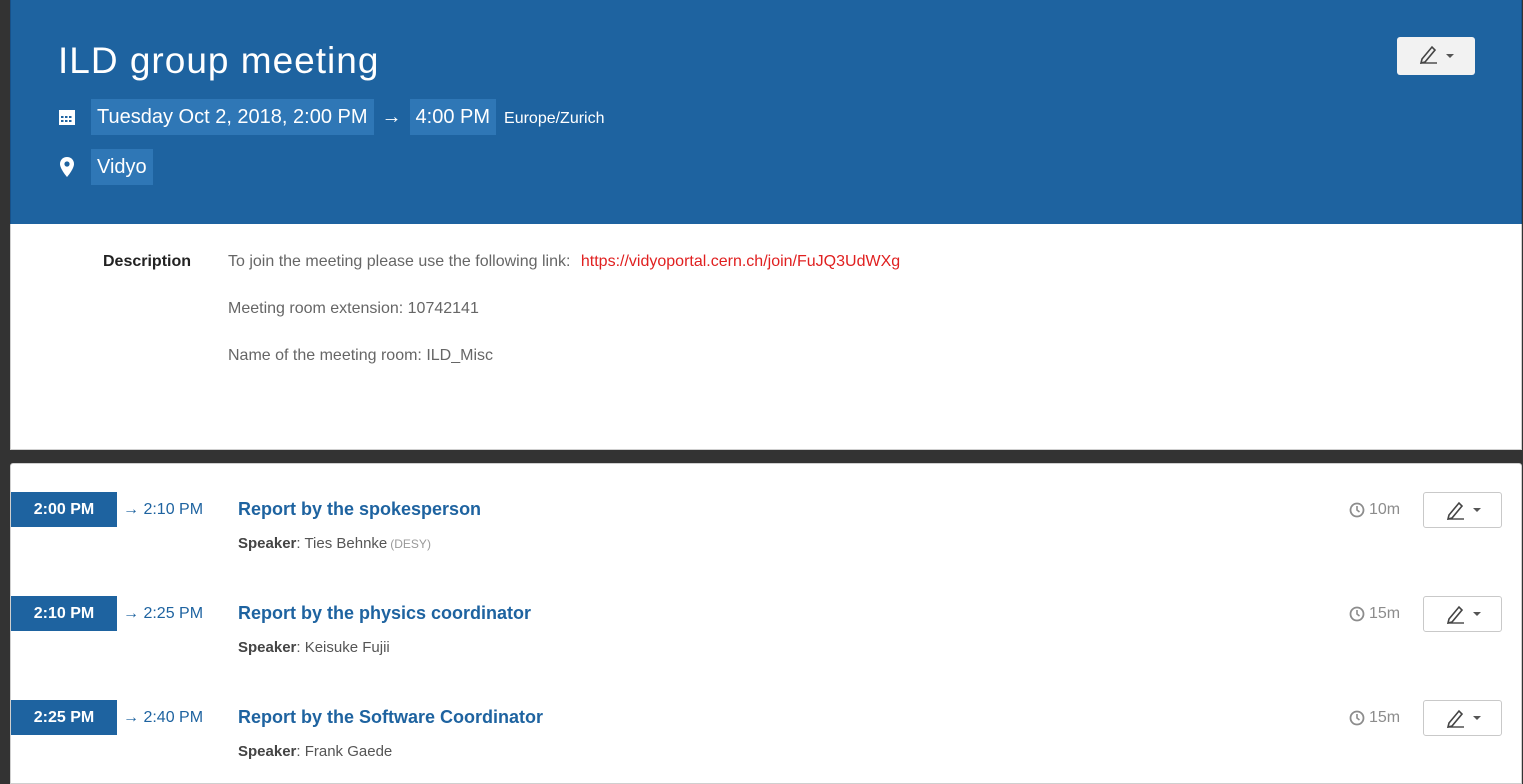 The image size is (1523, 784). I want to click on entry-end-time: → 2:40 PM, so click(163, 717).